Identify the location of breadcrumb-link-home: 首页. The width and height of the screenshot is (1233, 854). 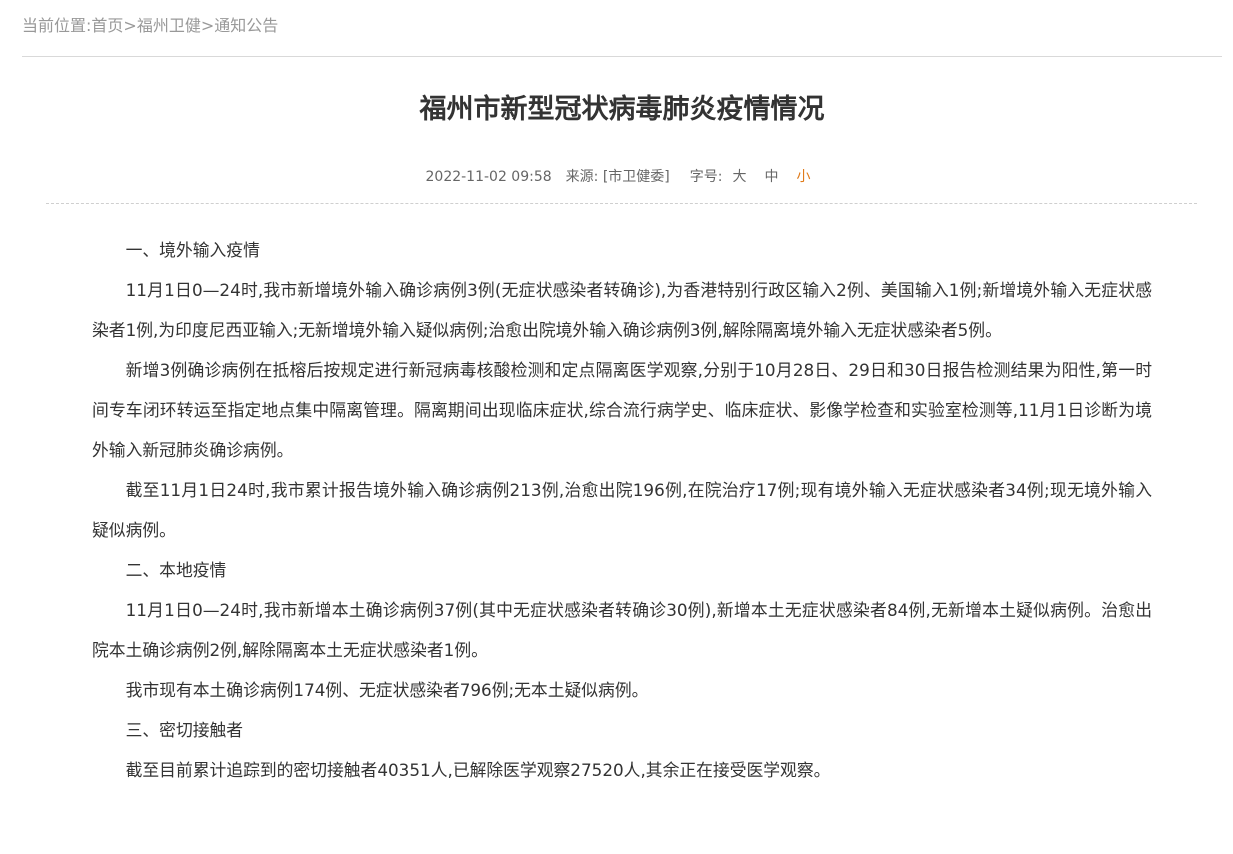
(107, 25).